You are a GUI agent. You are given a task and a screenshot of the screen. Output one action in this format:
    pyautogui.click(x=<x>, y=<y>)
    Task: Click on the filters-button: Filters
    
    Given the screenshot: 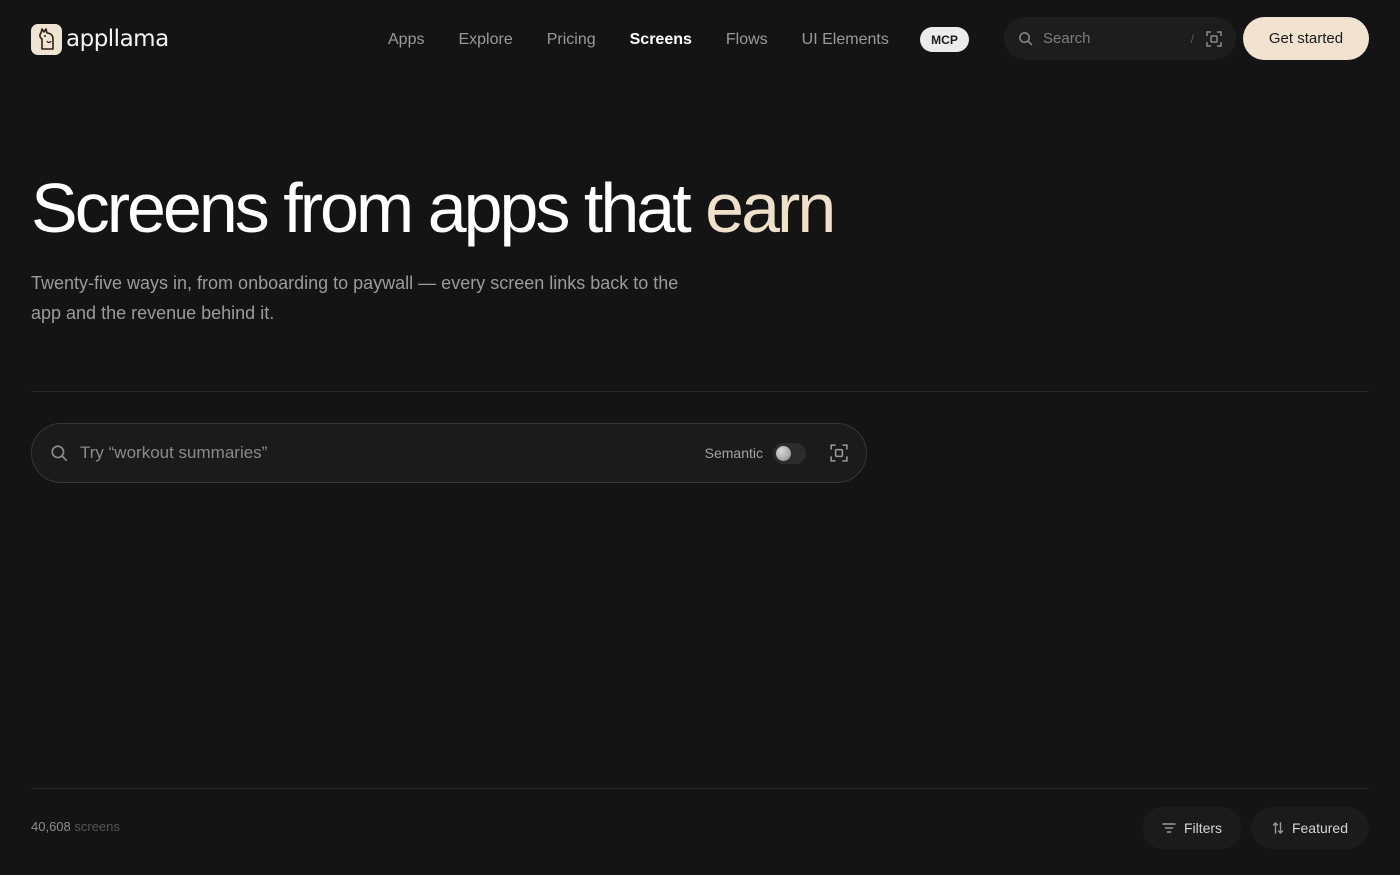 What is the action you would take?
    pyautogui.click(x=1192, y=828)
    